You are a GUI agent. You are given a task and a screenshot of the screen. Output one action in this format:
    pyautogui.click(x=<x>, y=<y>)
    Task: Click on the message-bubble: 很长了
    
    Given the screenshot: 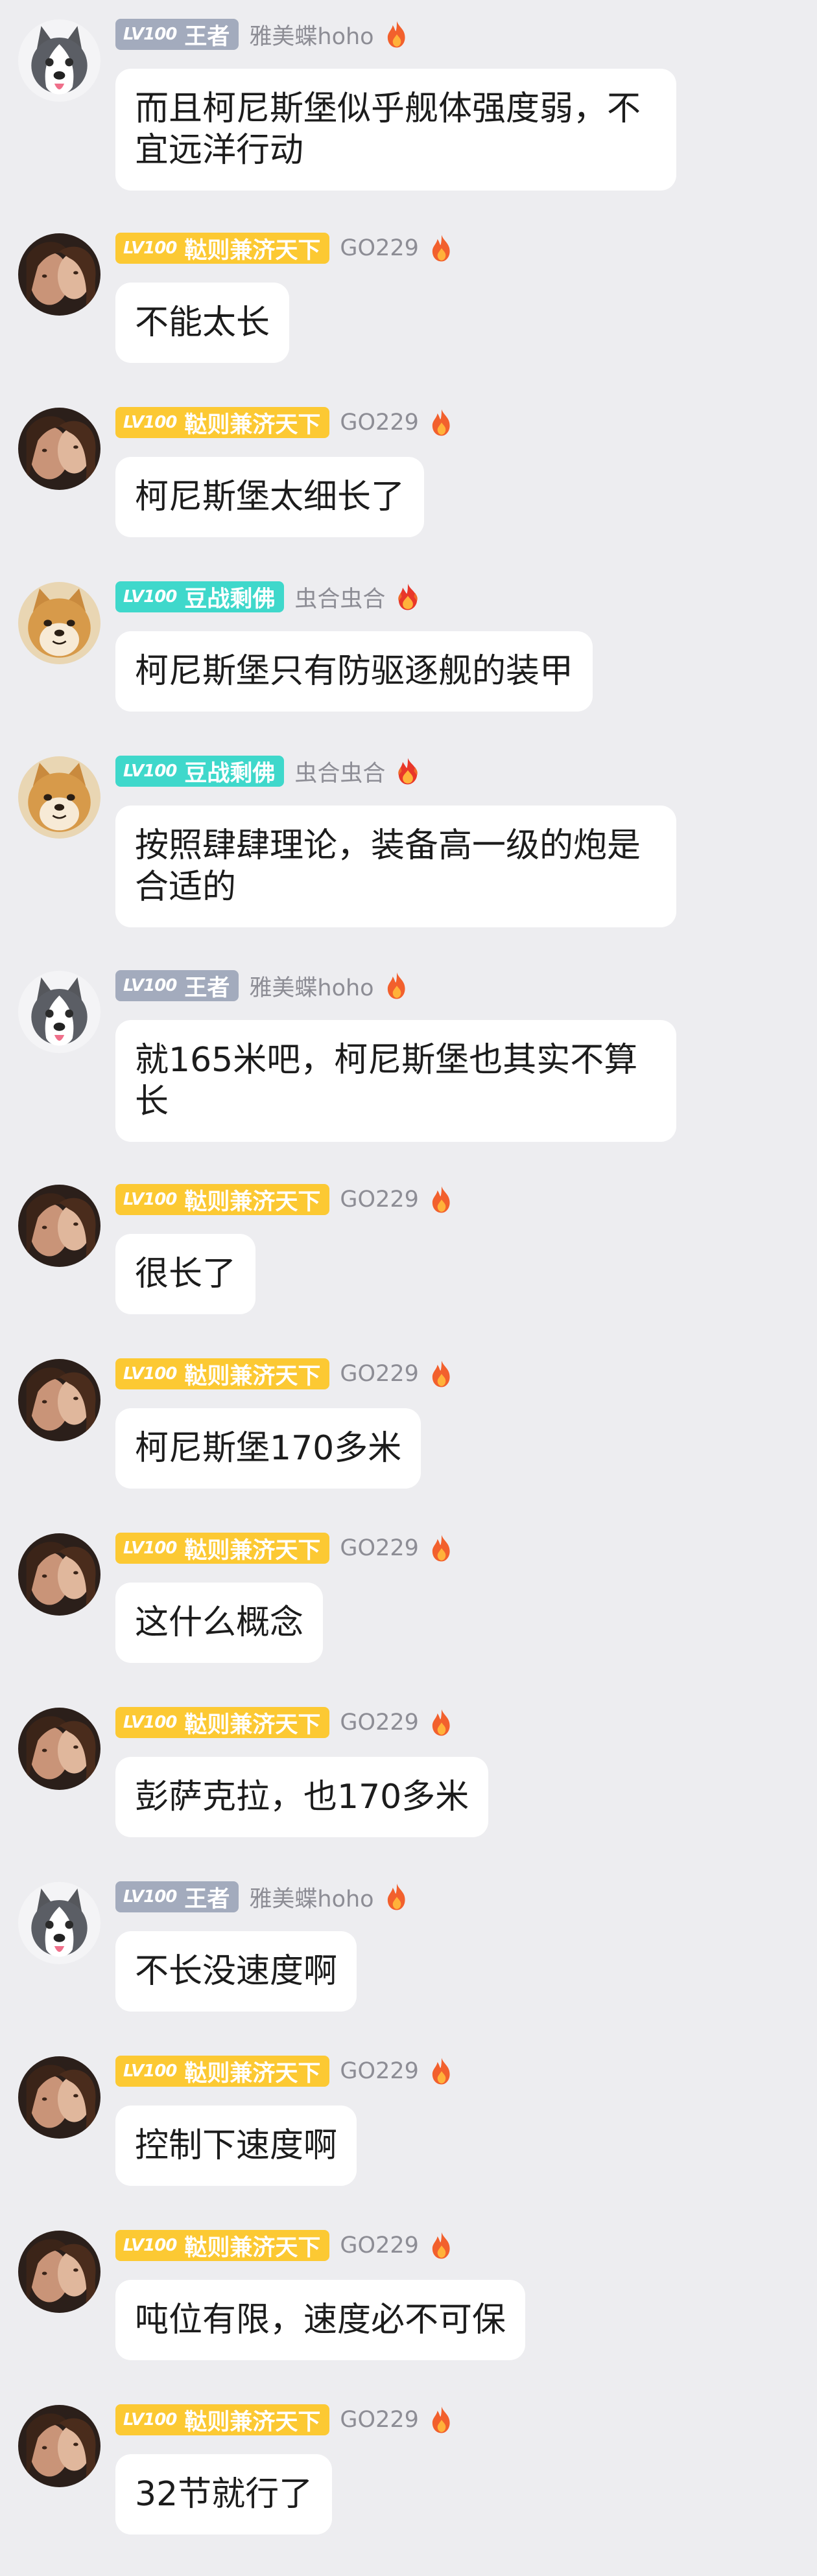 What is the action you would take?
    pyautogui.click(x=185, y=1274)
    